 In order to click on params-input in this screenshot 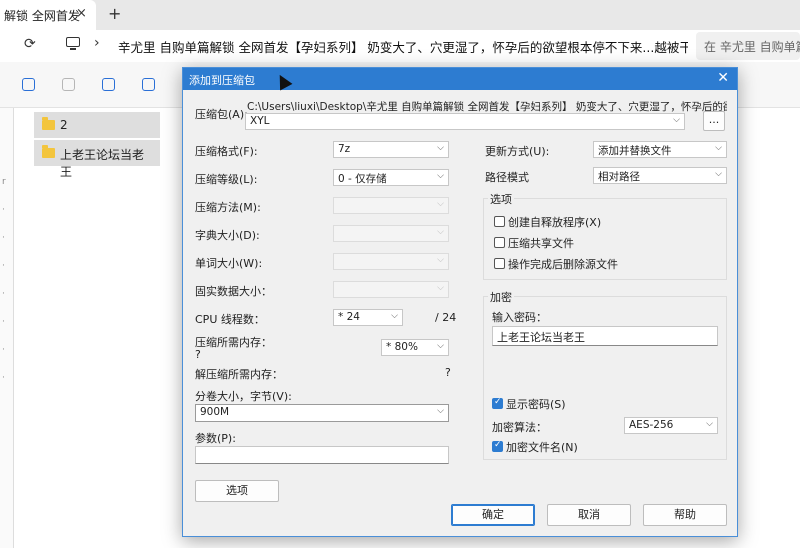, I will do `click(322, 455)`.